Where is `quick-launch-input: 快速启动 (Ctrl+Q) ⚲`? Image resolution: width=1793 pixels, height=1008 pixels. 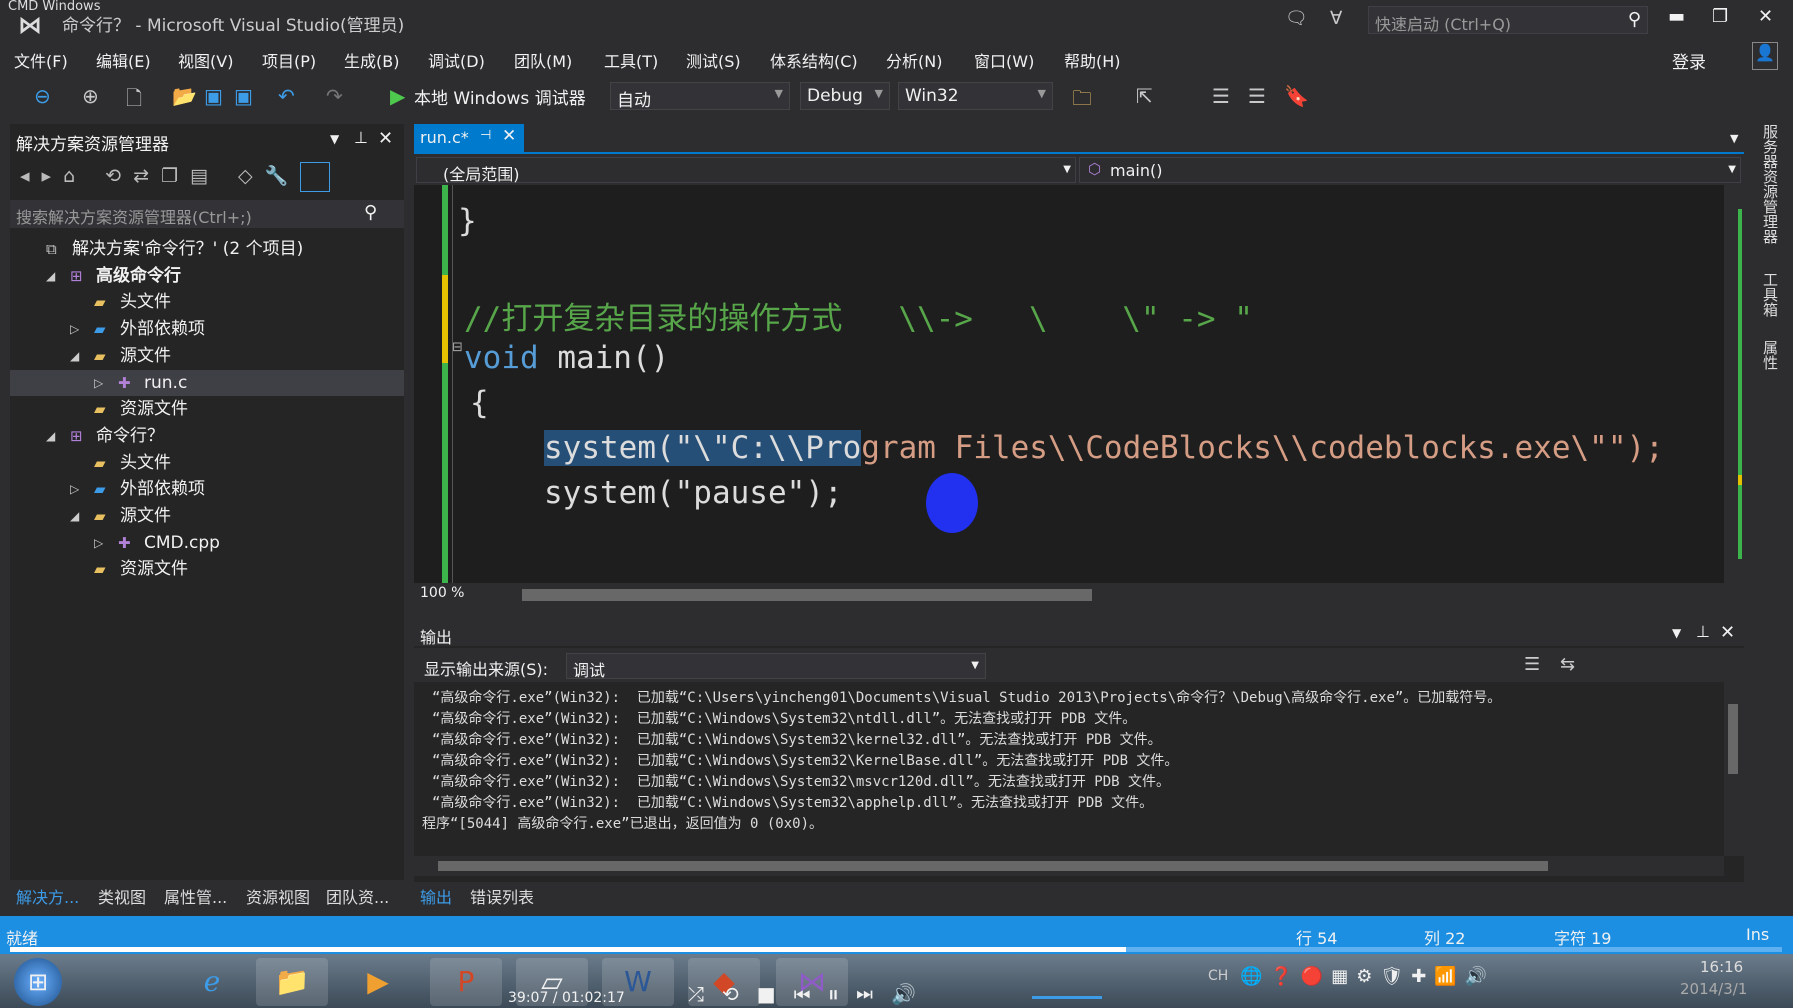
quick-launch-input: 快速启动 (Ctrl+Q) ⚲ is located at coordinates (1508, 20).